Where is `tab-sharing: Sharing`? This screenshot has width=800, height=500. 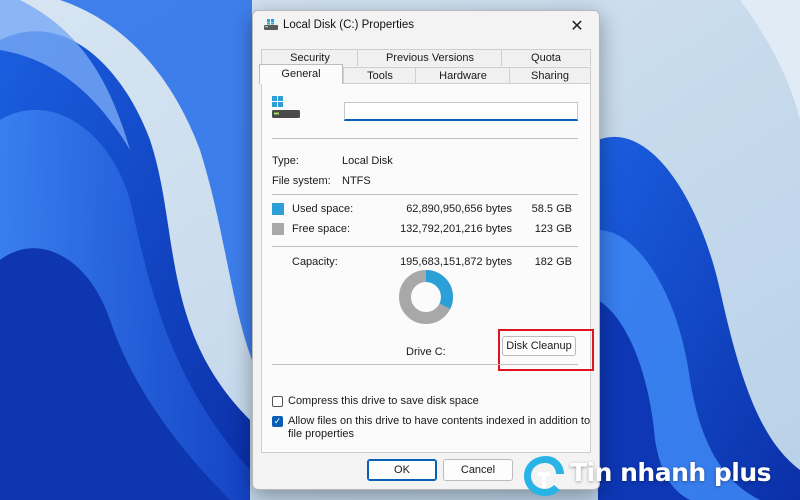
tab-sharing: Sharing is located at coordinates (550, 75).